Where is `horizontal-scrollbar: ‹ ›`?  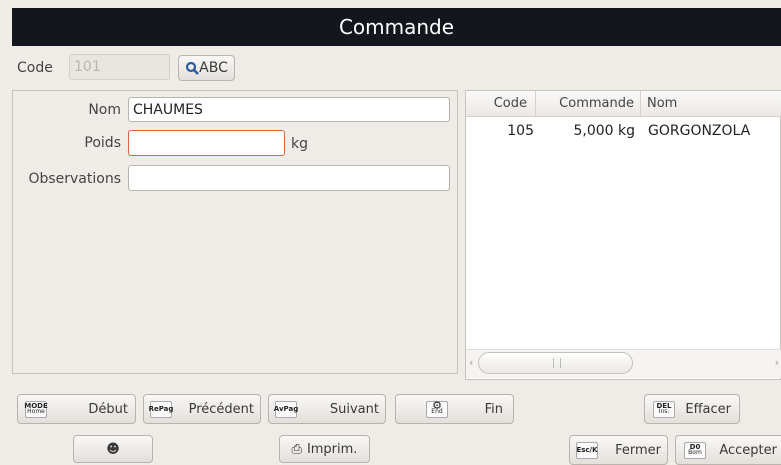 horizontal-scrollbar: ‹ › is located at coordinates (623, 363).